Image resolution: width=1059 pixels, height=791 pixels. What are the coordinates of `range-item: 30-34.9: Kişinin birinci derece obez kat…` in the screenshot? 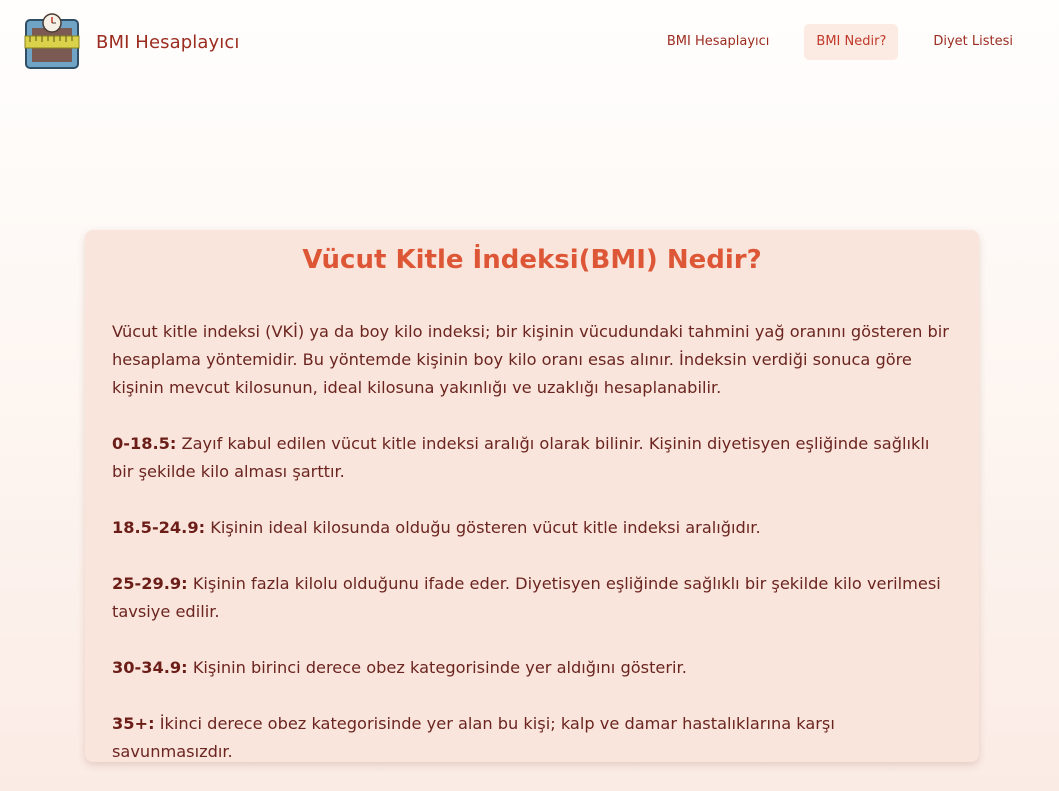 It's located at (532, 668).